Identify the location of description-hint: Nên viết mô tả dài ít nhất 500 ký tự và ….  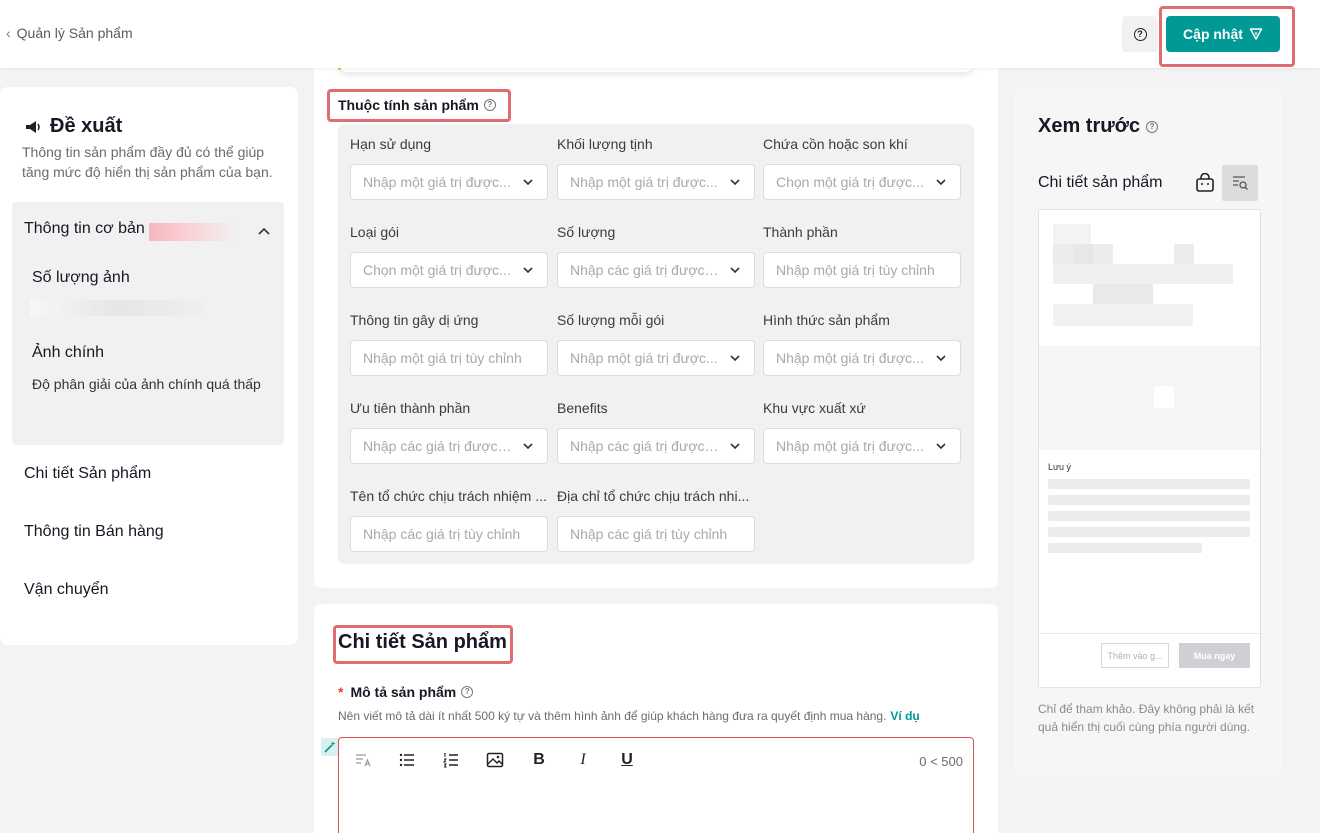
(629, 716).